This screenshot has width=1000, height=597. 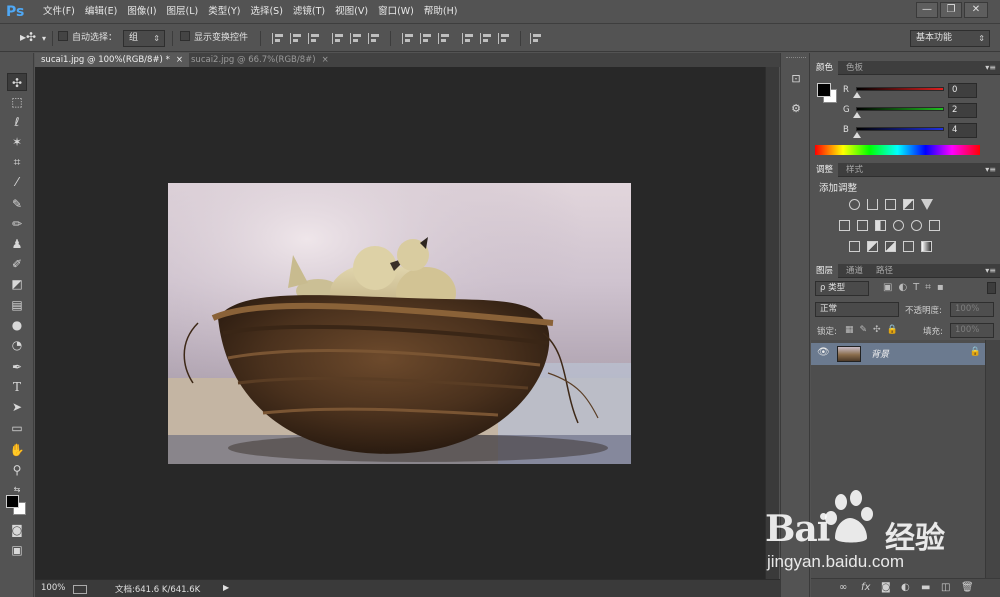 I want to click on menu-window: 窗口(W), so click(x=396, y=12).